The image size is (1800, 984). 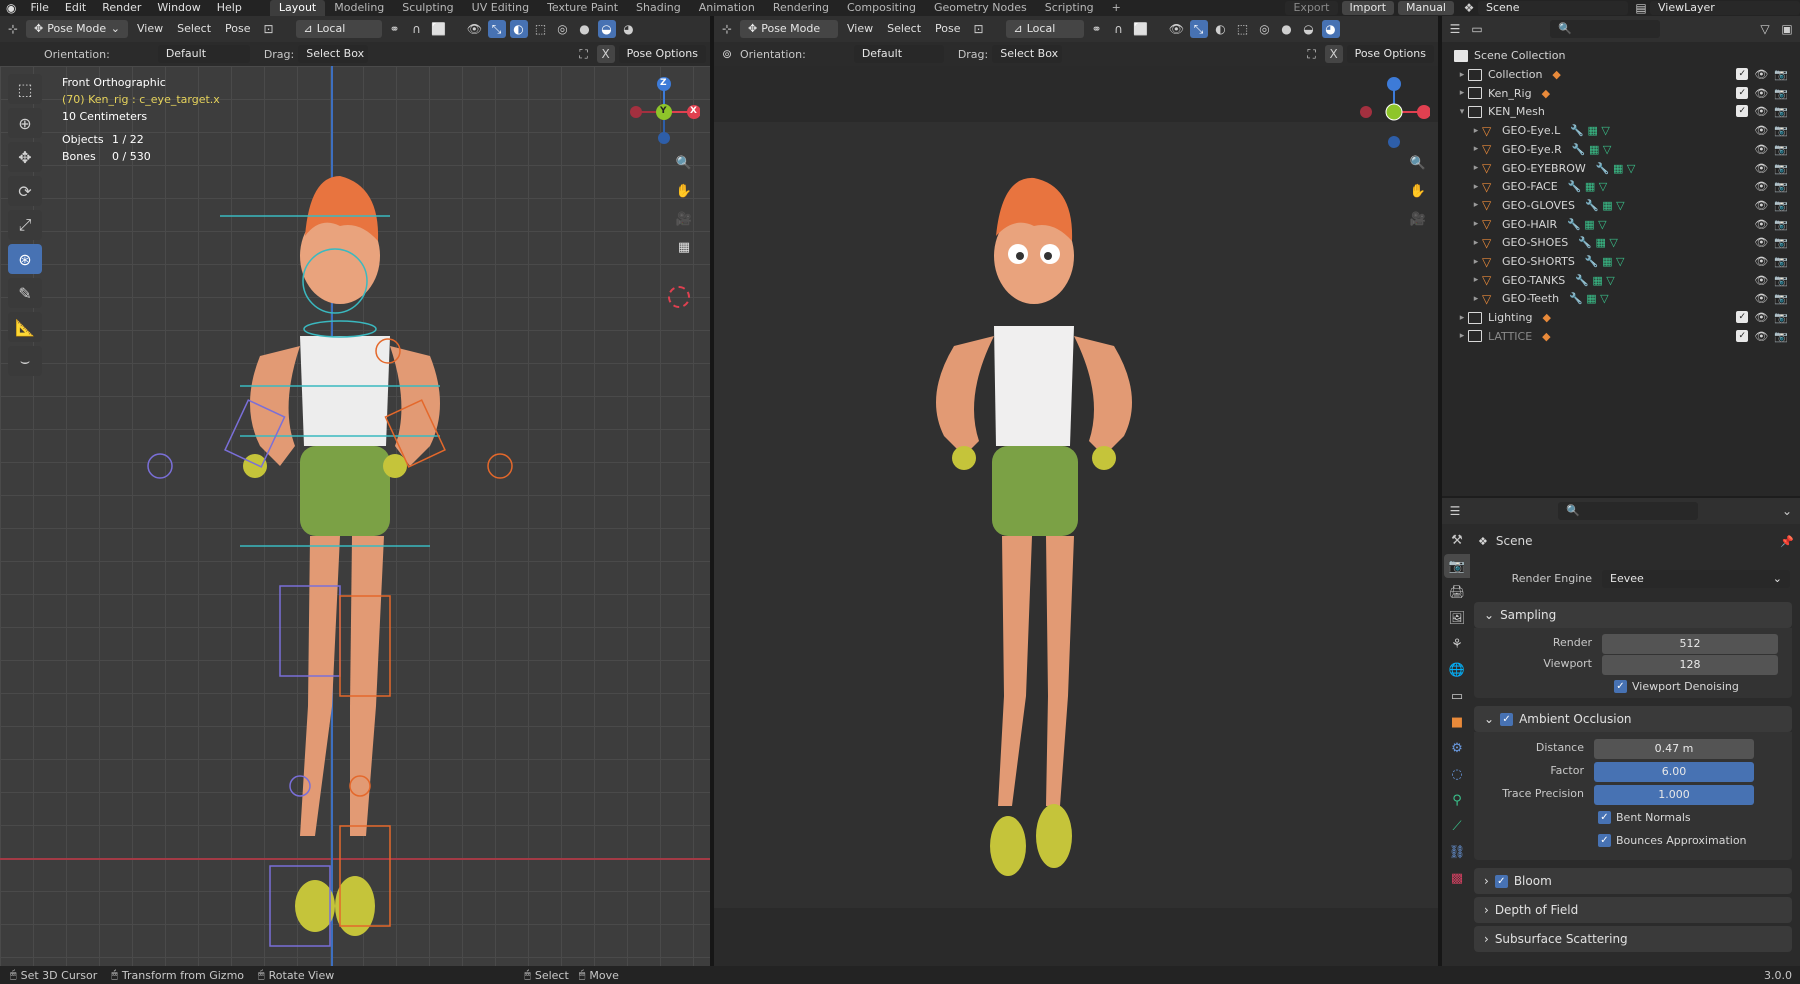 I want to click on pose-library-icon-right: ⊡, so click(x=979, y=29).